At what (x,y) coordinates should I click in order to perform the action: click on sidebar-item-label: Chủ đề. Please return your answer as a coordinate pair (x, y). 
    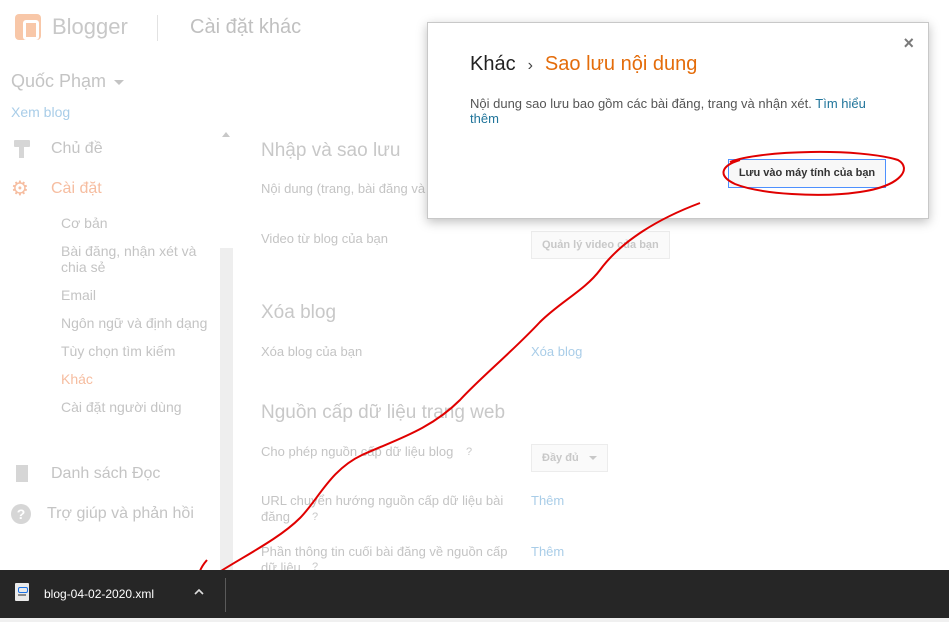
    Looking at the image, I should click on (77, 148).